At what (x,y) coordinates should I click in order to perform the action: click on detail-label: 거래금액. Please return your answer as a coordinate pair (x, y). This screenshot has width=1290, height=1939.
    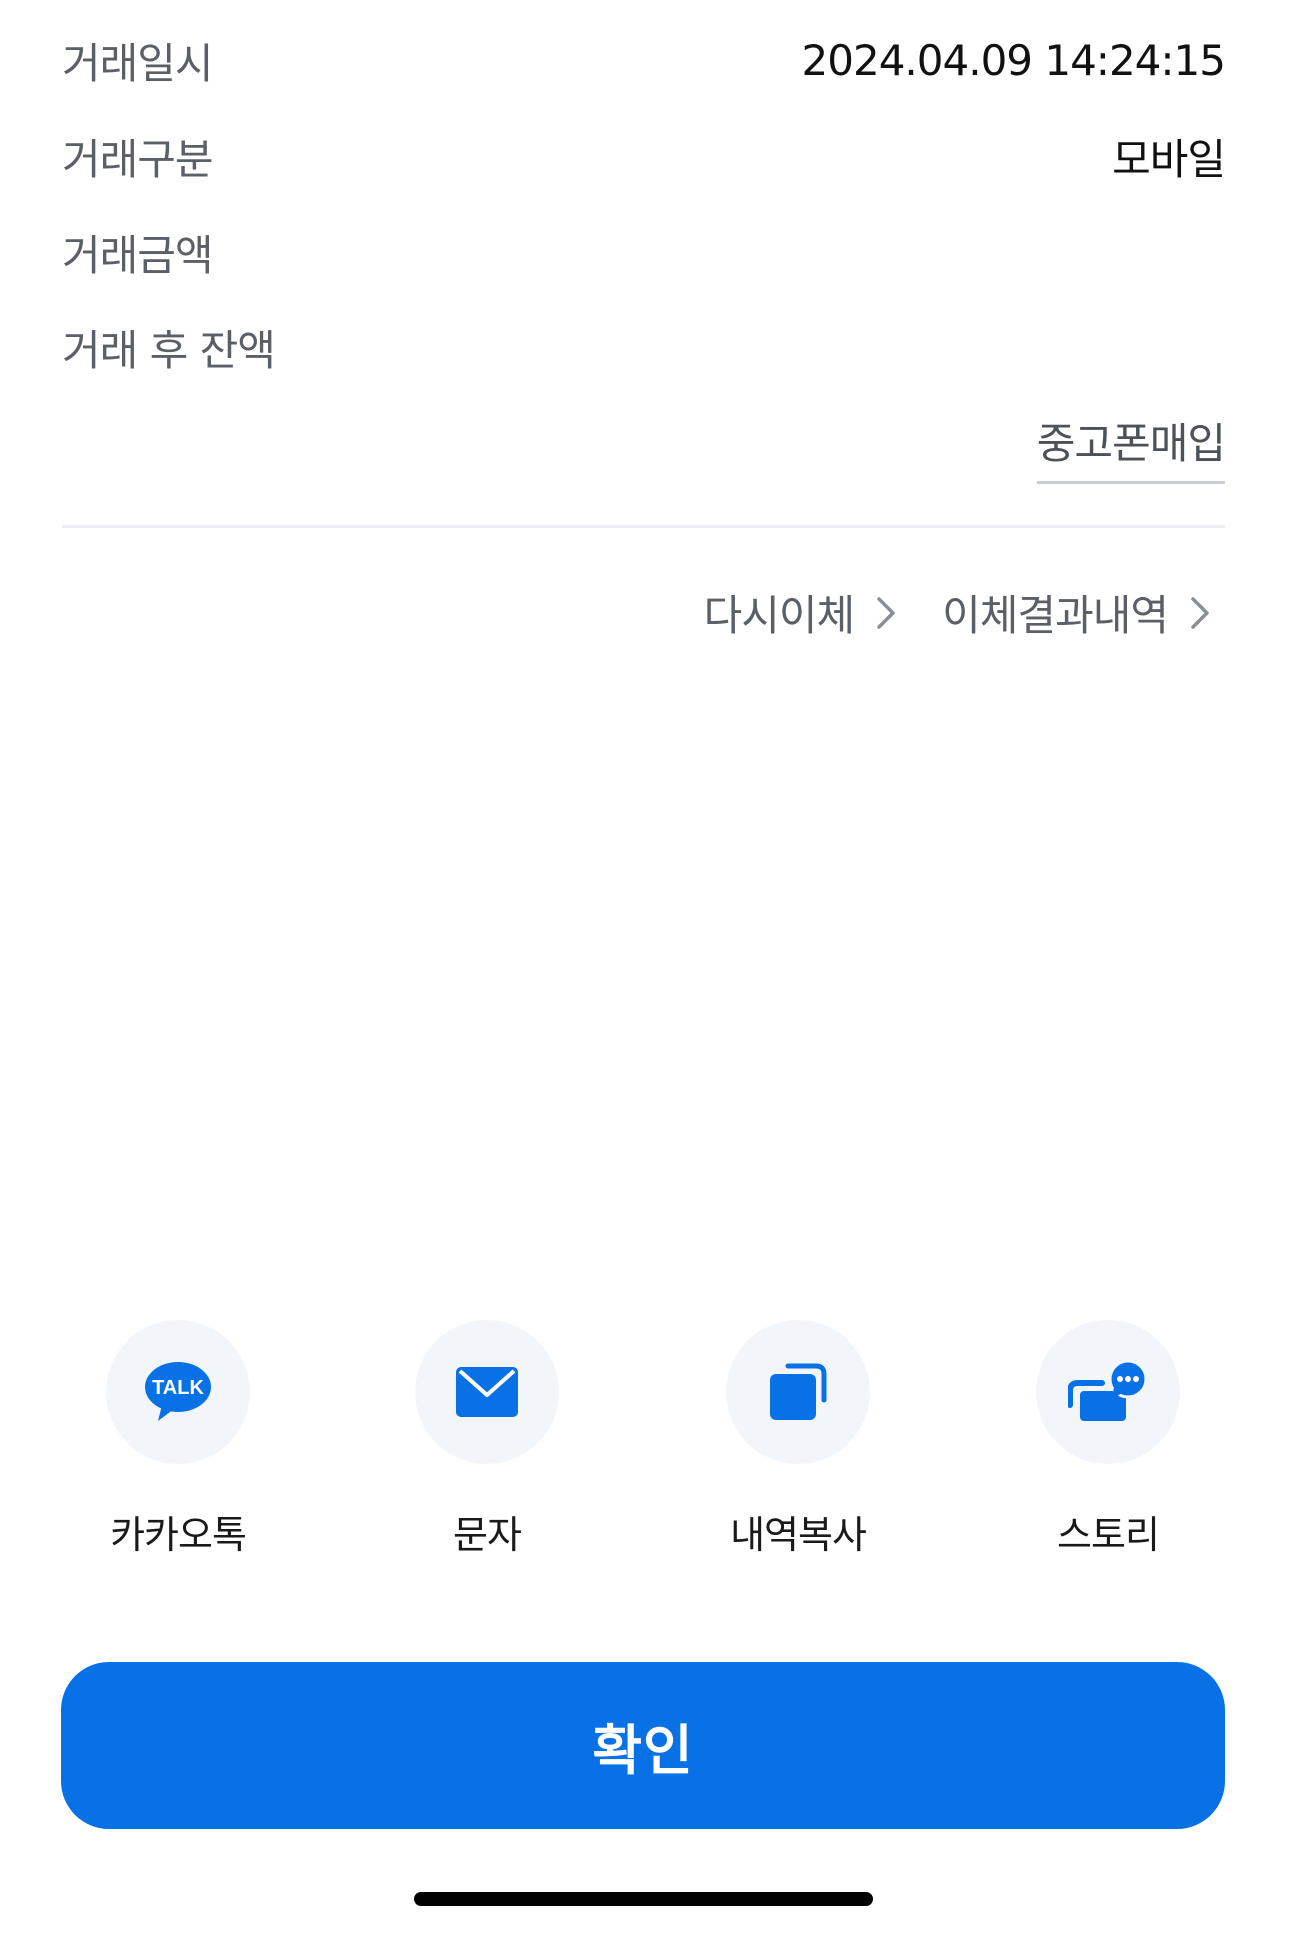
    Looking at the image, I should click on (138, 255).